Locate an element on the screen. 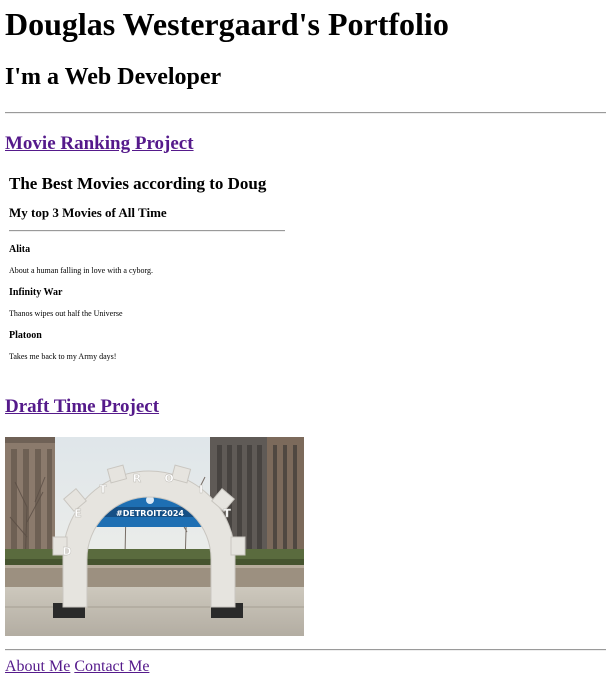  movie-page-subtitle: My top 3 Movies of All Time is located at coordinates (88, 212).